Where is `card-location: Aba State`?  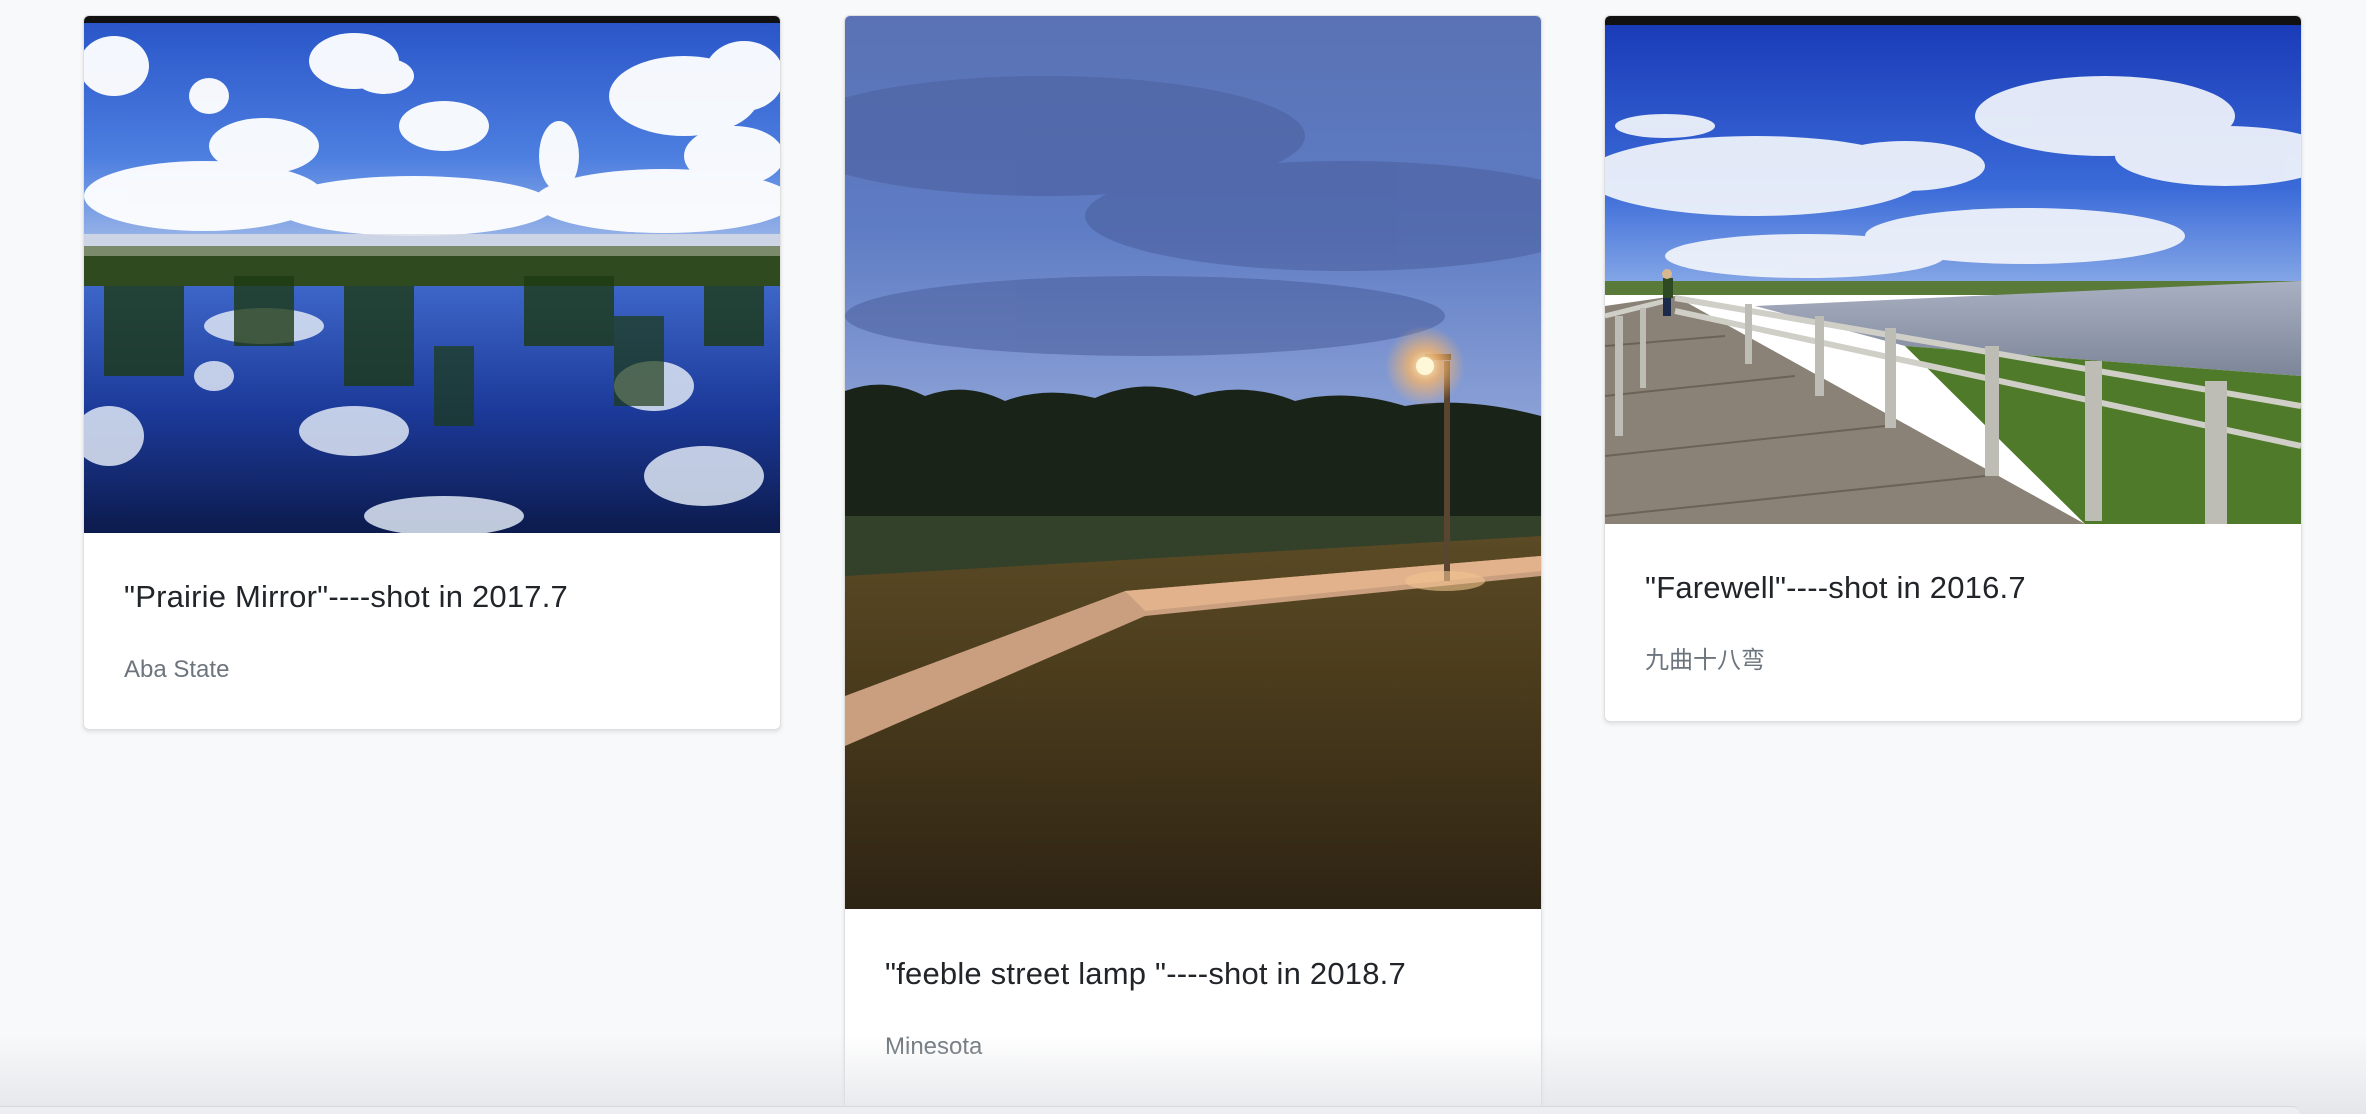 card-location: Aba State is located at coordinates (177, 670).